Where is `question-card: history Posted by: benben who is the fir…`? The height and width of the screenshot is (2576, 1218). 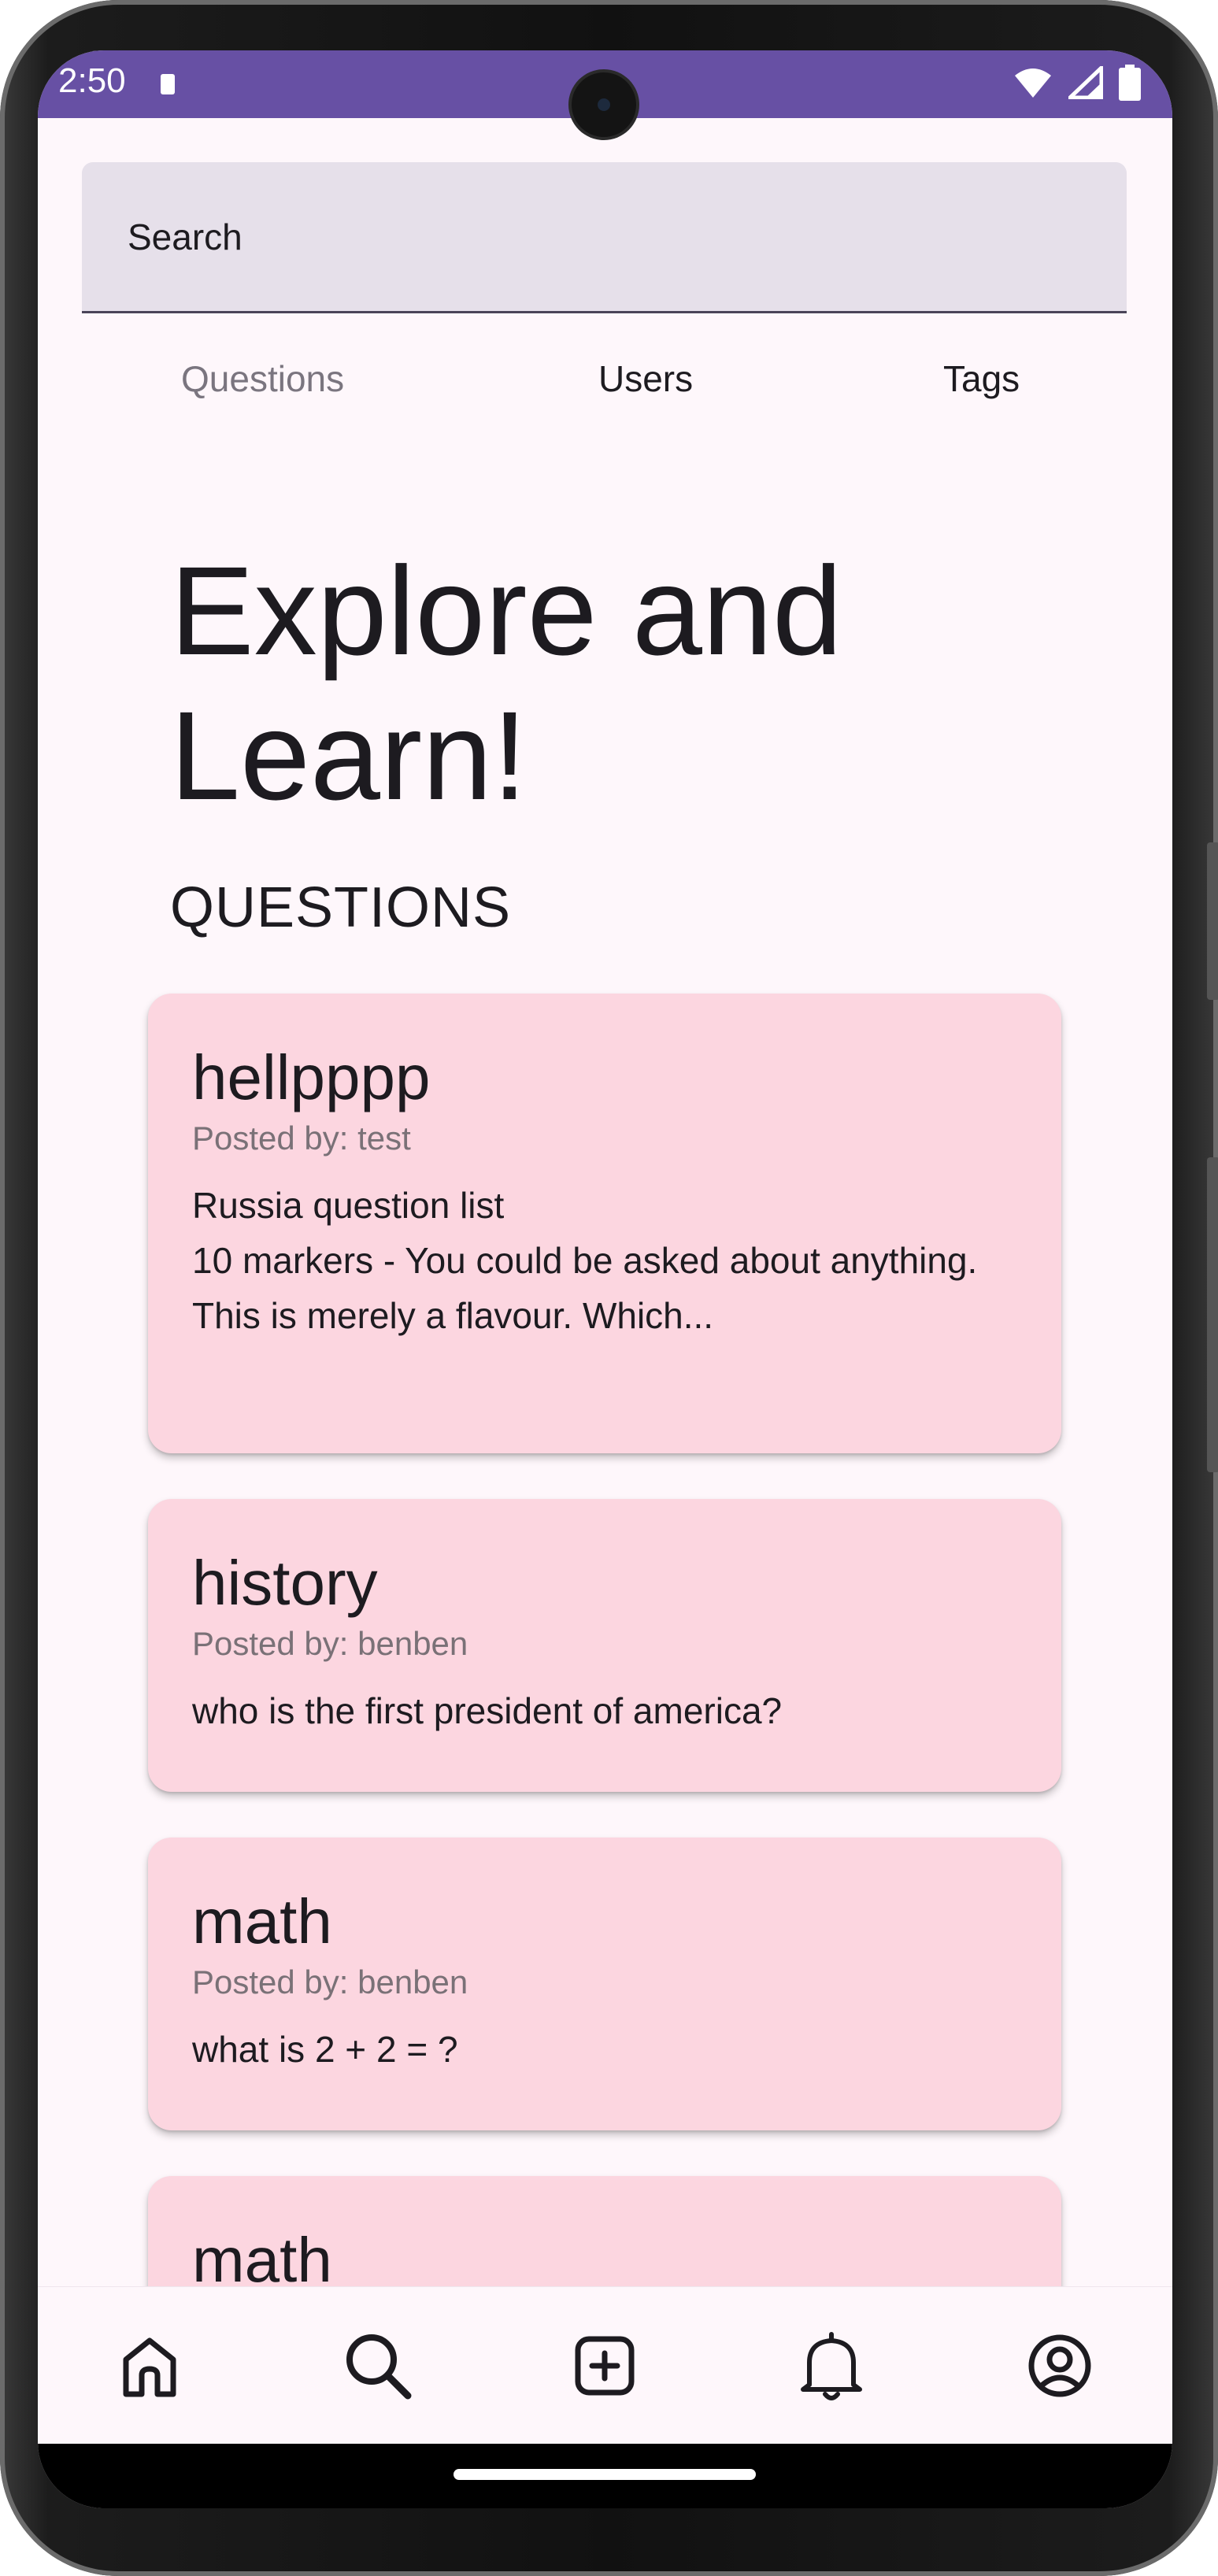
question-card: history Posted by: benben who is the fir… is located at coordinates (604, 1645).